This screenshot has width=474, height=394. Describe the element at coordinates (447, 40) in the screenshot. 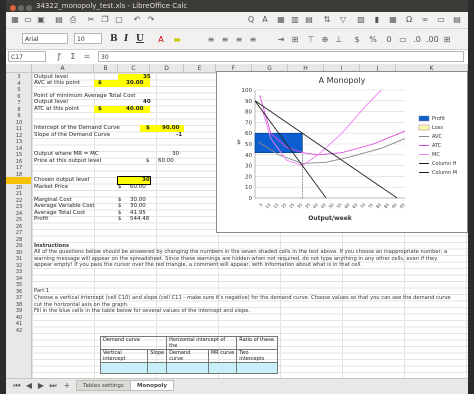

I see `borders-icon: ⊞` at that location.